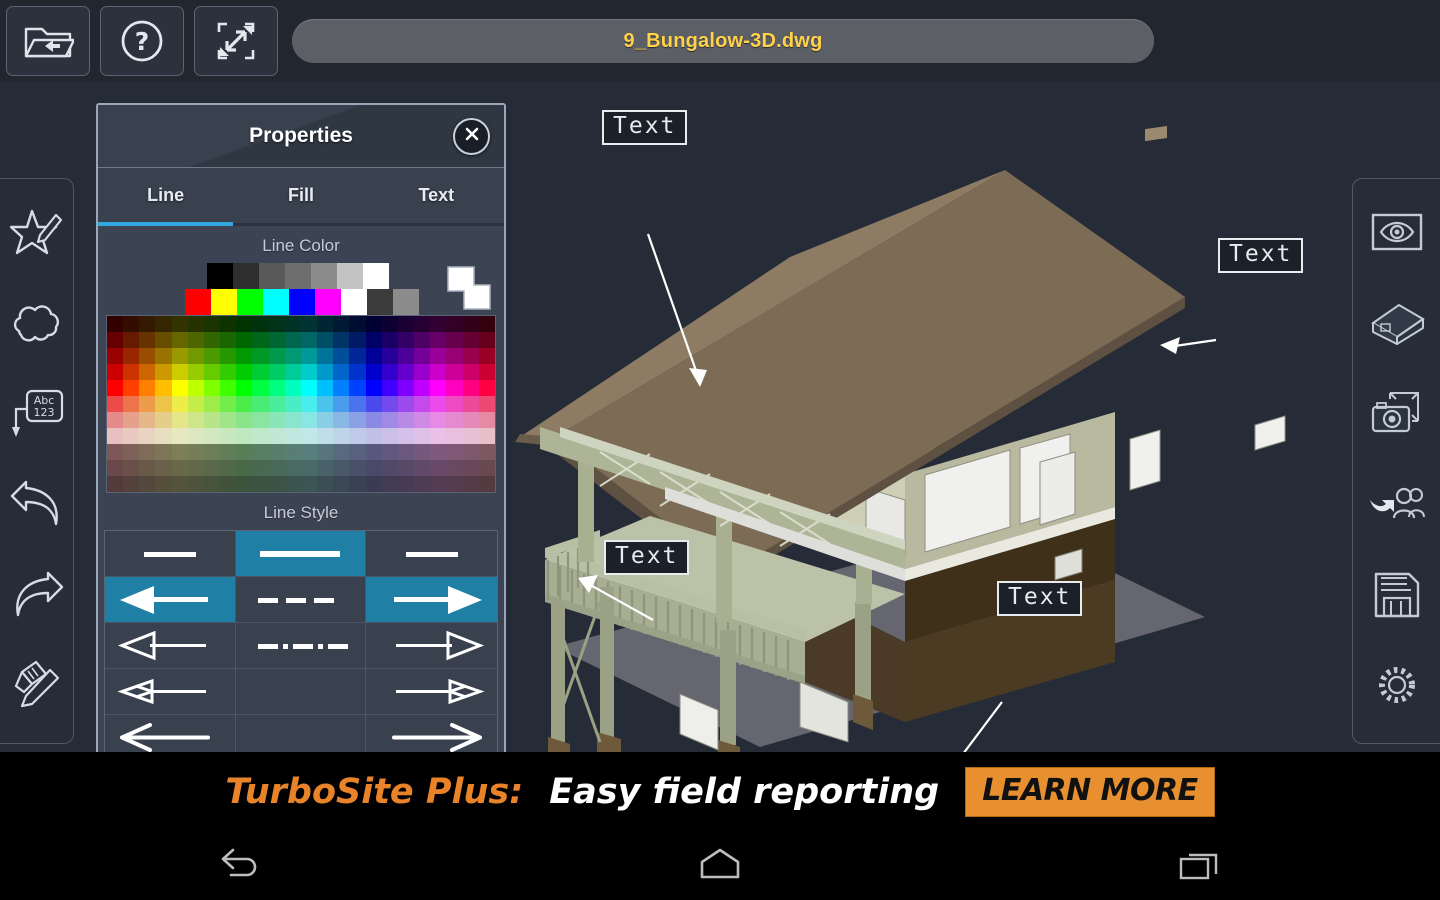 The height and width of the screenshot is (900, 1440). What do you see at coordinates (236, 41) in the screenshot?
I see `fullscreen-button` at bounding box center [236, 41].